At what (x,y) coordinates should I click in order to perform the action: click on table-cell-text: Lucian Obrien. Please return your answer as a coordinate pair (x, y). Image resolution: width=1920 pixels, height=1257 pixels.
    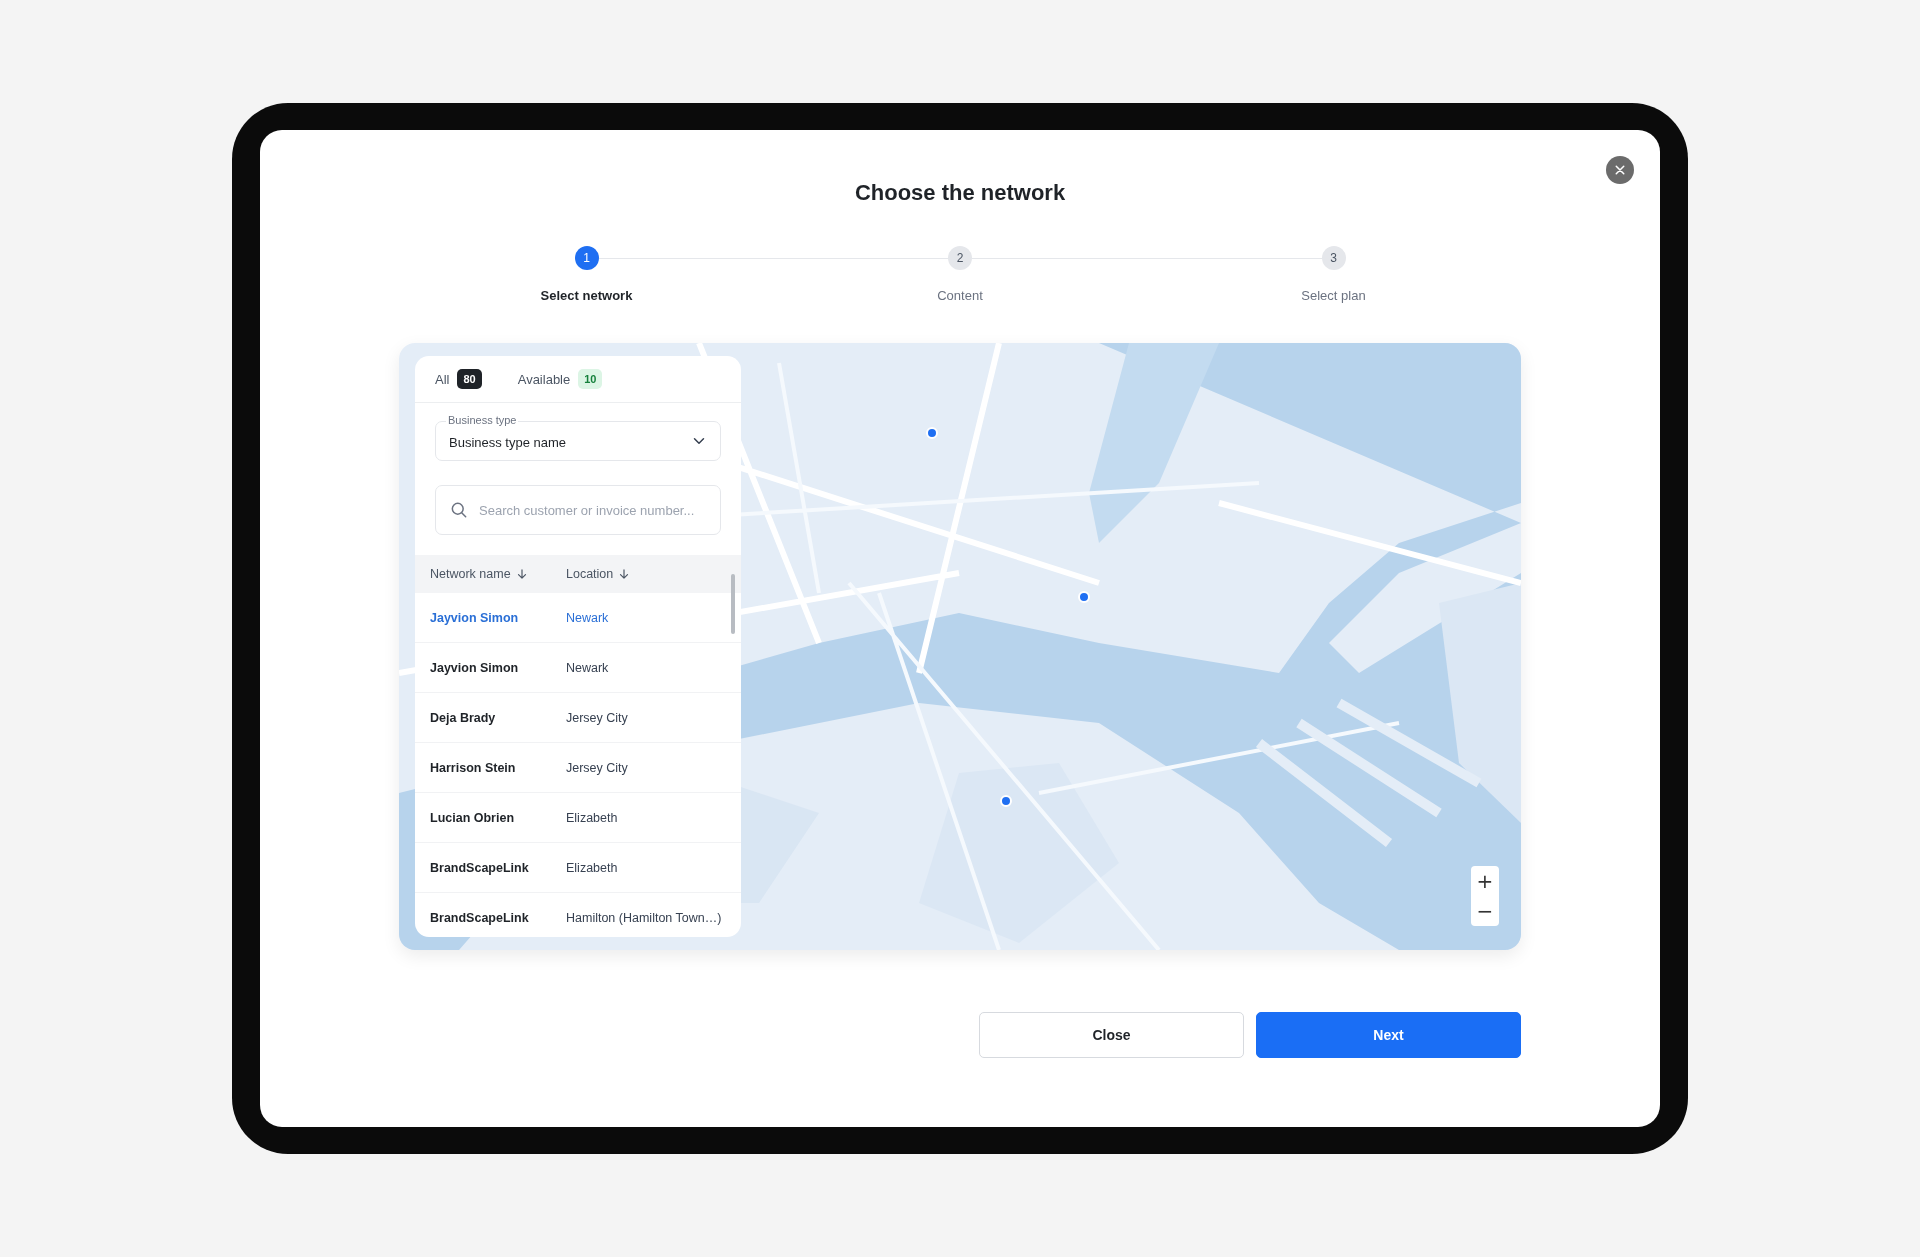
    Looking at the image, I should click on (473, 817).